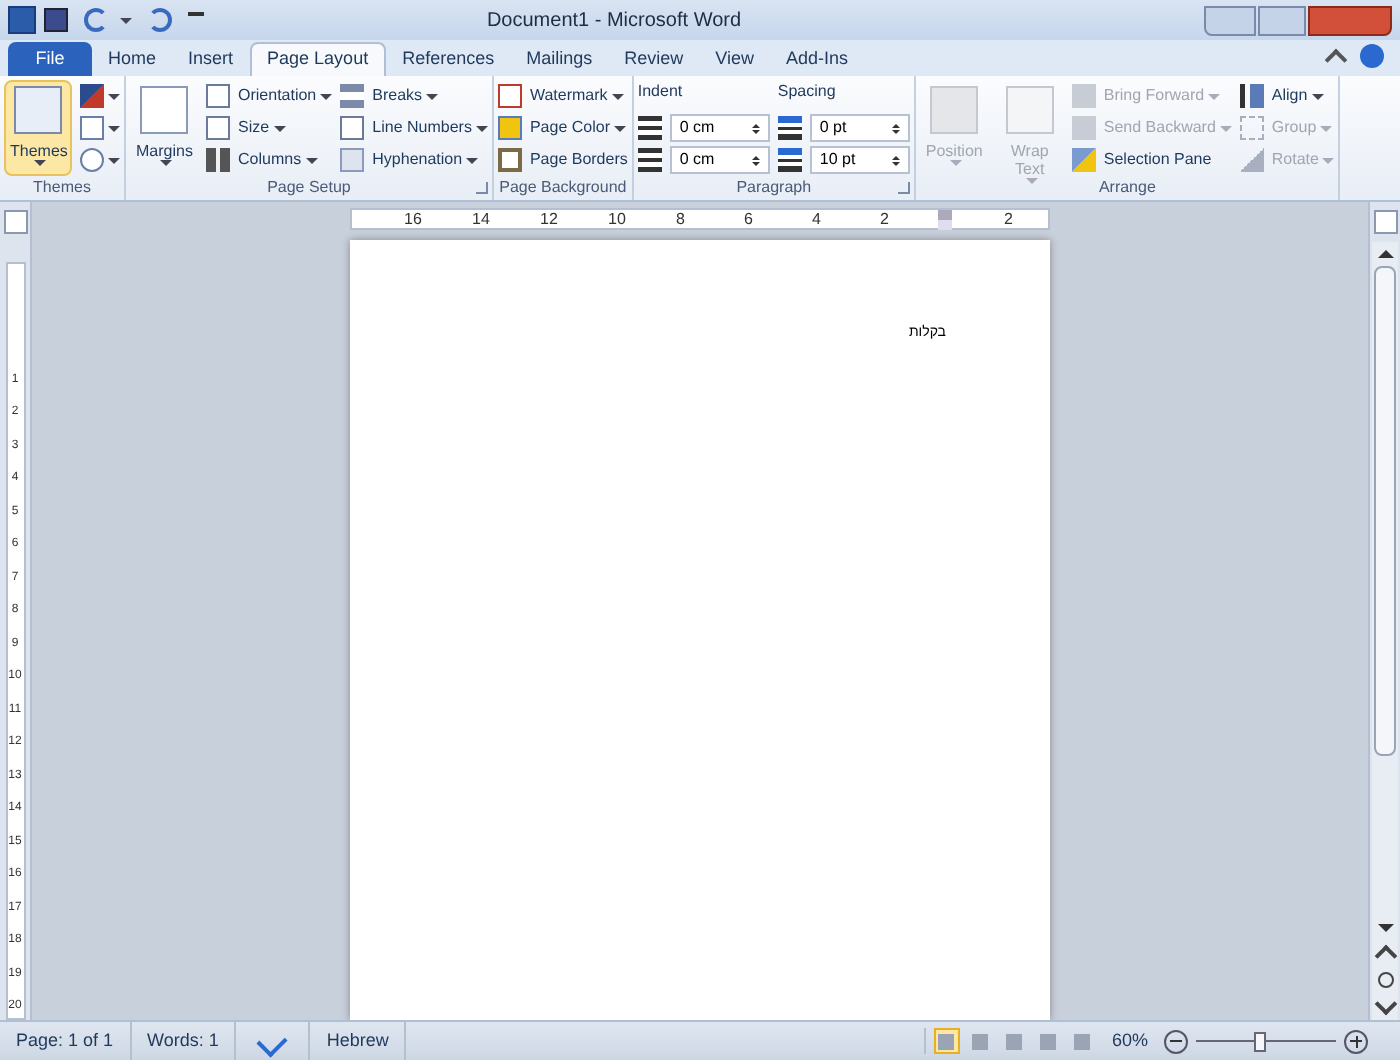 This screenshot has height=1060, width=1400. I want to click on ruler-number: 4, so click(816, 220).